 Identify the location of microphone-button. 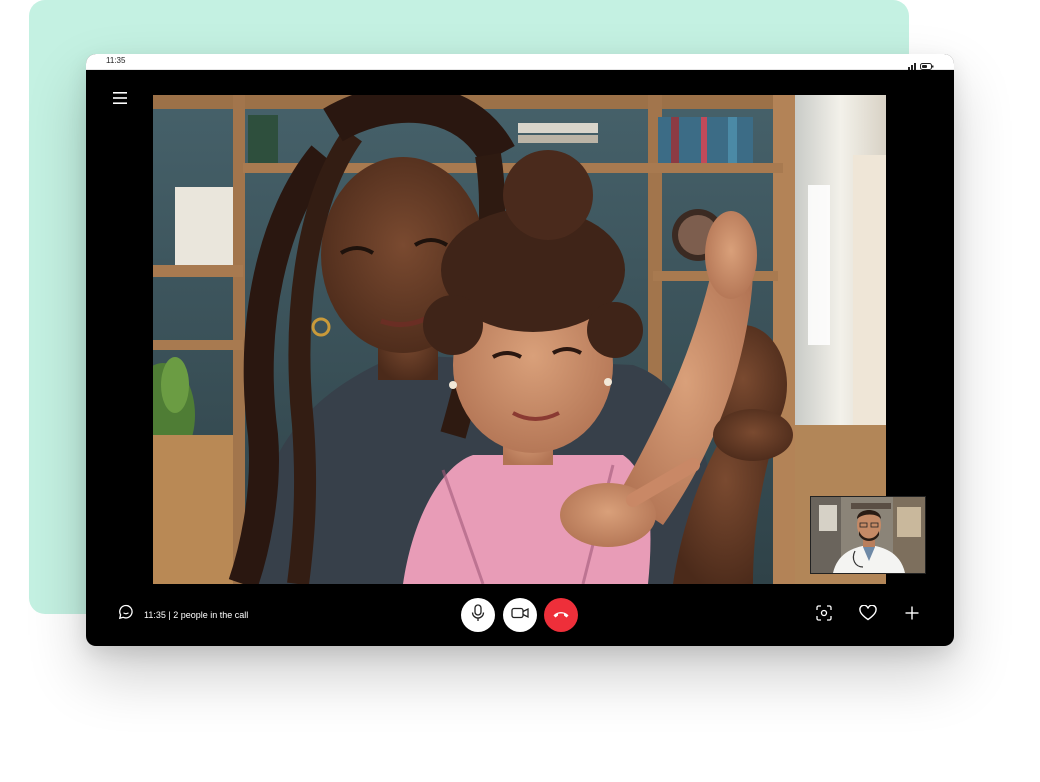
(478, 615).